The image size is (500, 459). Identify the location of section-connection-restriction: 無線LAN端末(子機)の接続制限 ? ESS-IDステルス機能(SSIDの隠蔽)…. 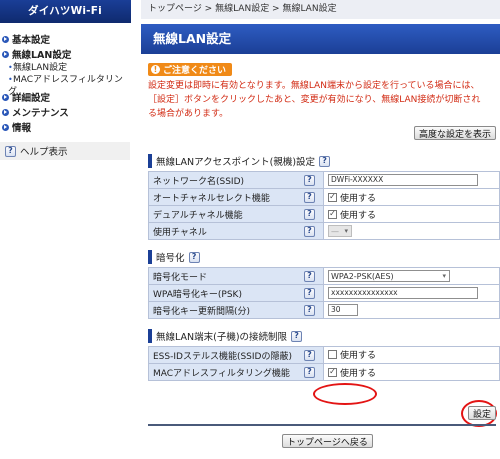
(324, 355).